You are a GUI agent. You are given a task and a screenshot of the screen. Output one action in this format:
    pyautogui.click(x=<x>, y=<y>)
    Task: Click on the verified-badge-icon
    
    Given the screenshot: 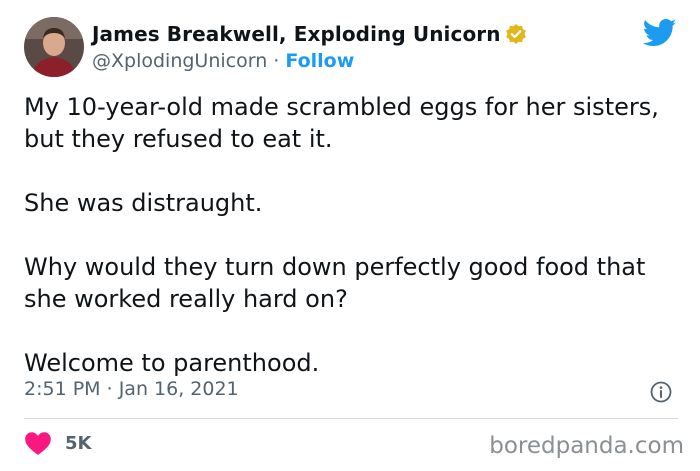 What is the action you would take?
    pyautogui.click(x=516, y=34)
    